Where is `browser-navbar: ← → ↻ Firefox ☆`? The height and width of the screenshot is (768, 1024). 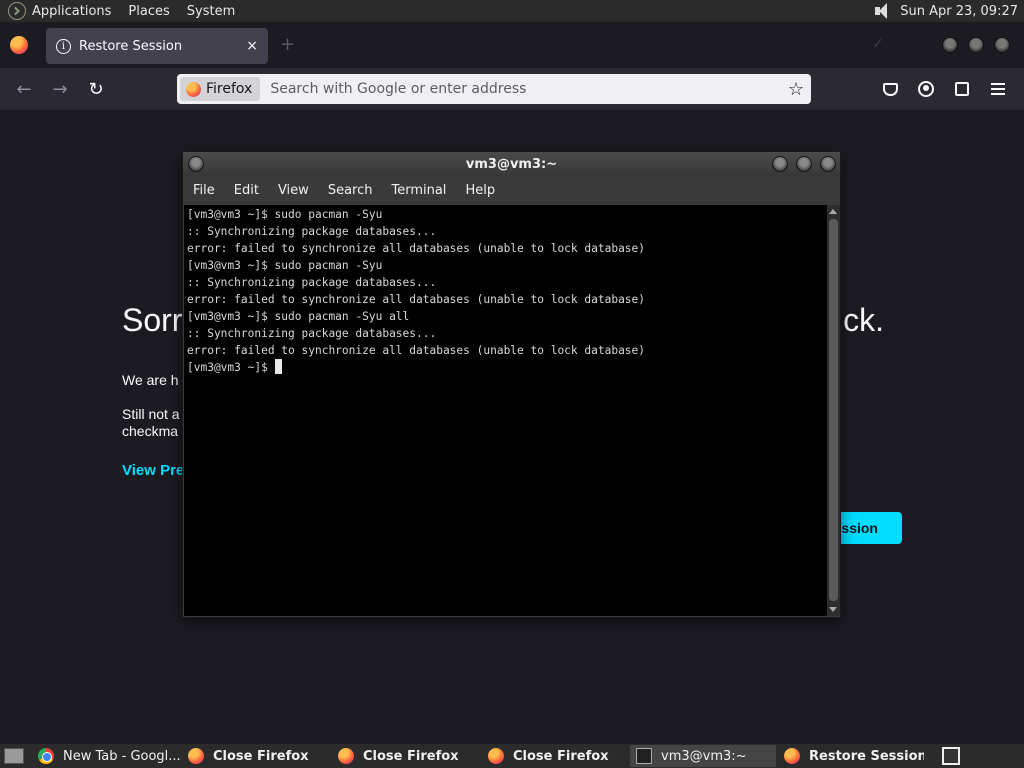 browser-navbar: ← → ↻ Firefox ☆ is located at coordinates (512, 89).